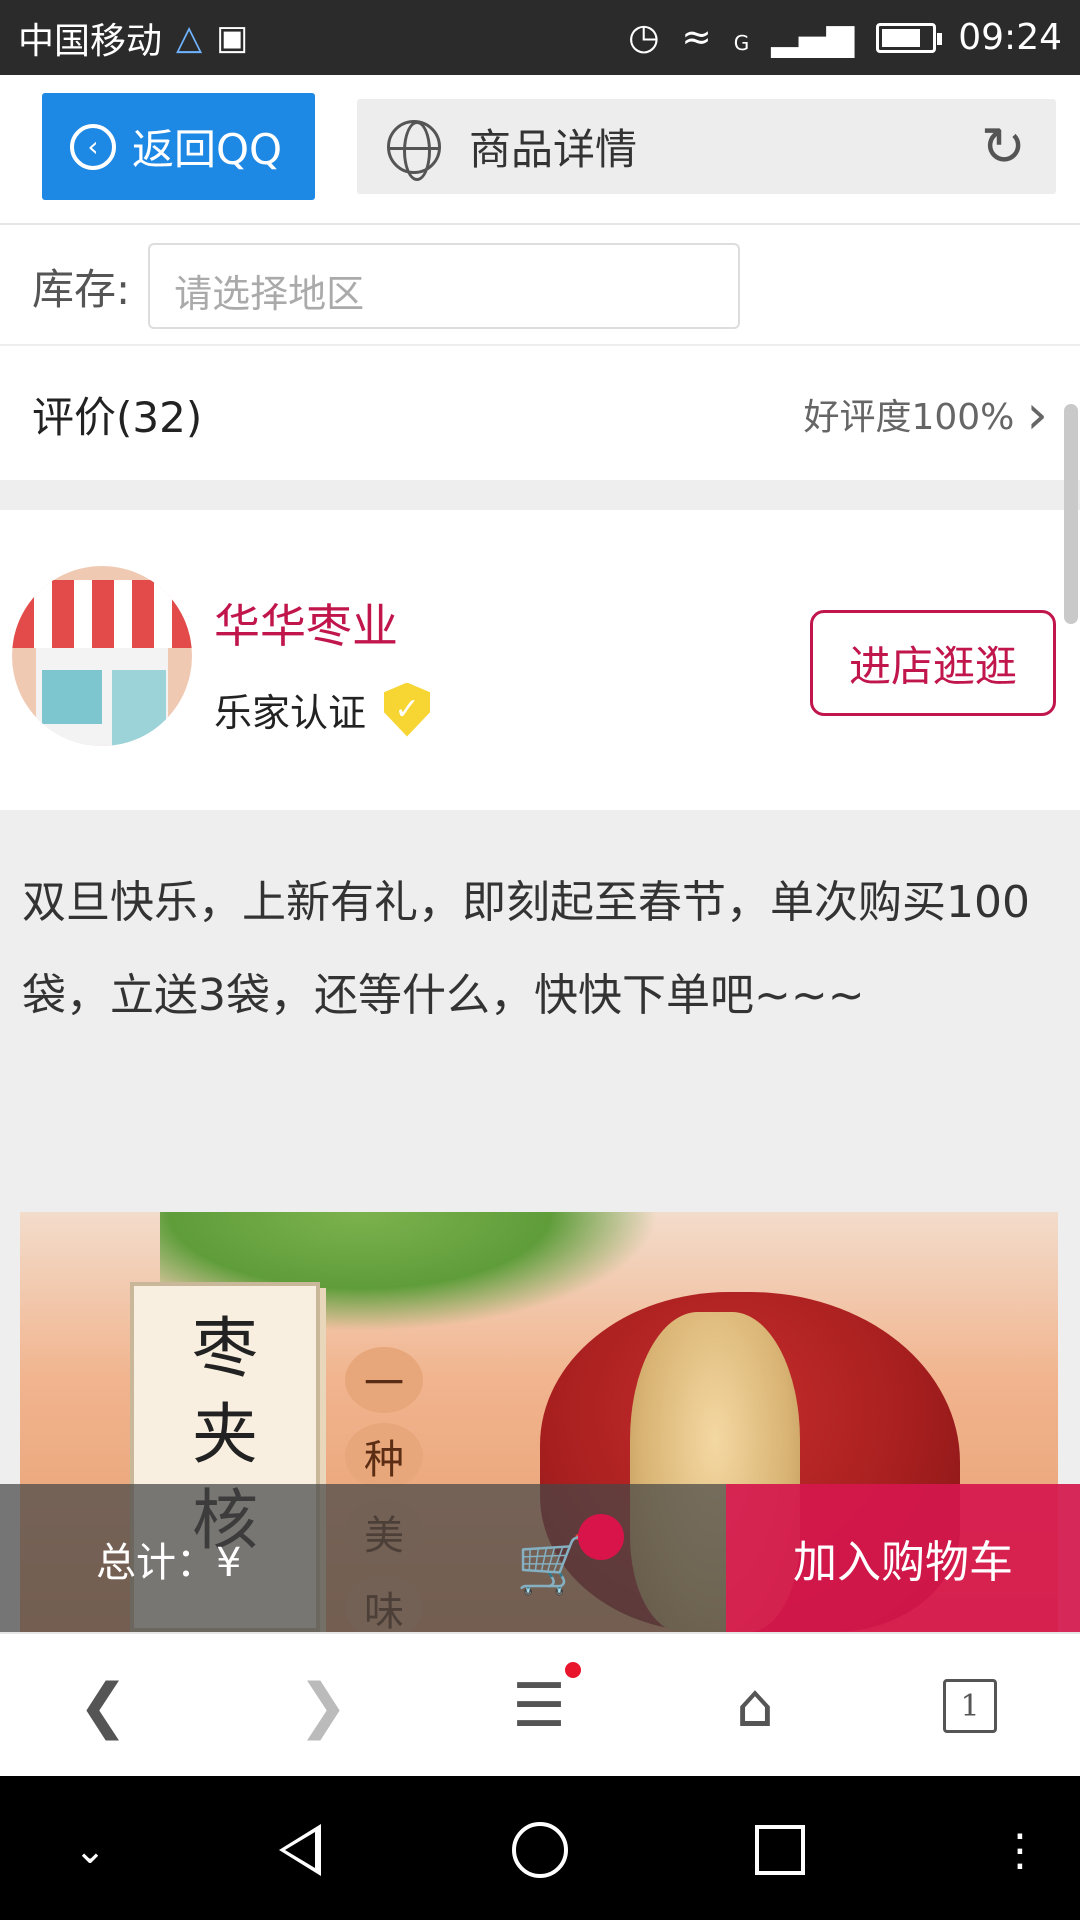  Describe the element at coordinates (1037, 414) in the screenshot. I see `chevron-right-icon: ›` at that location.